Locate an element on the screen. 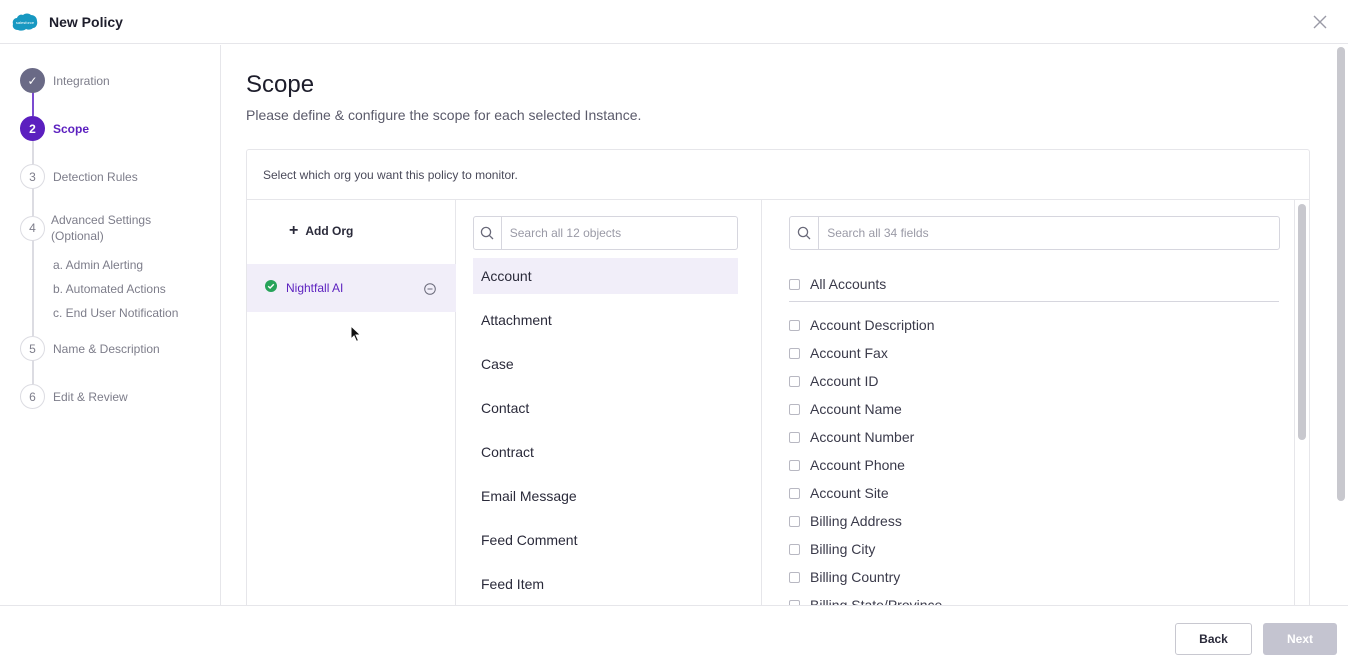 The width and height of the screenshot is (1348, 670). step-integration: ✓ Integration is located at coordinates (65, 80).